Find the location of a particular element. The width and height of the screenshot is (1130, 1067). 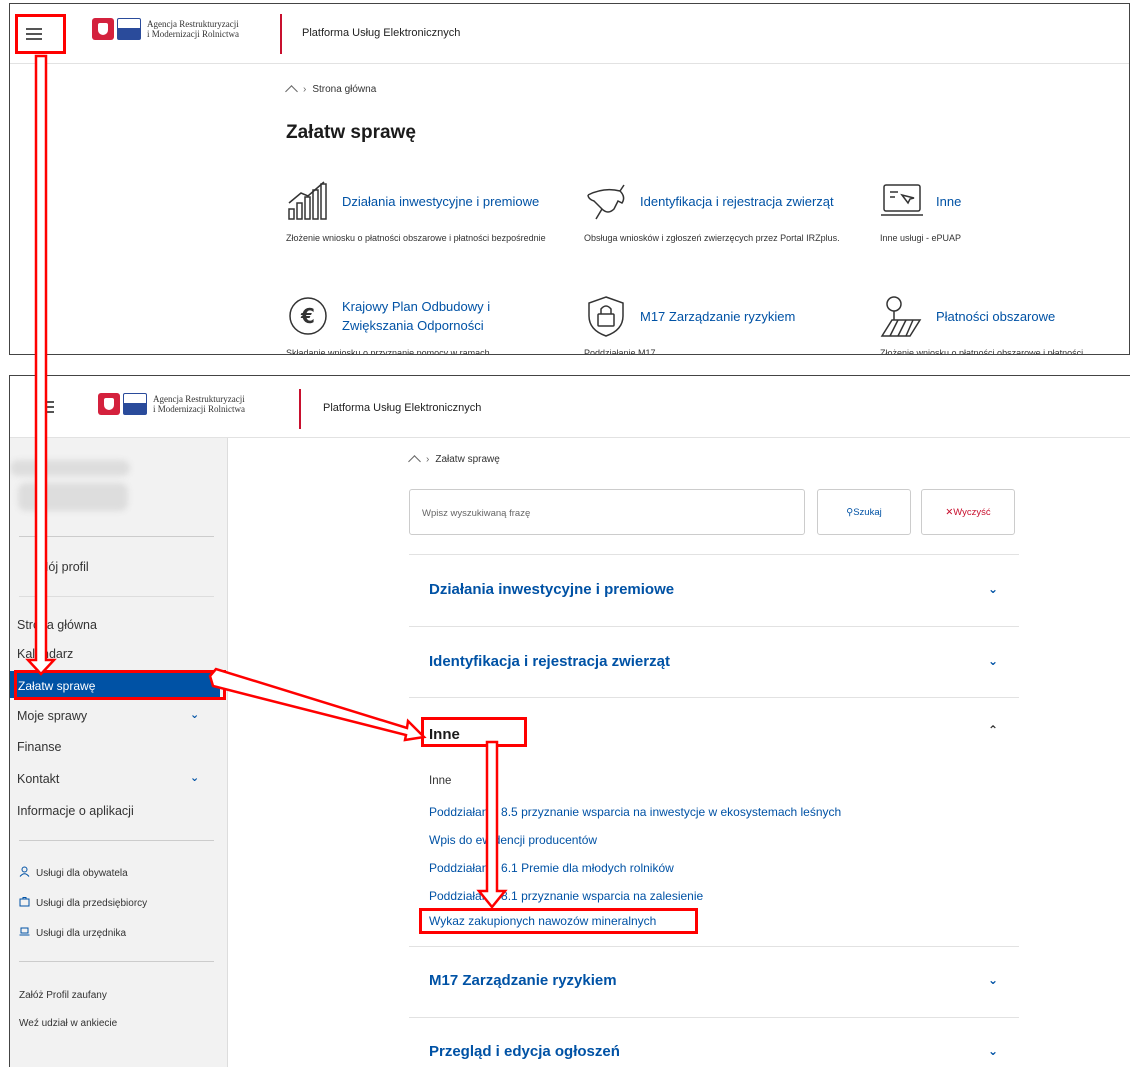

arrow-sidebar-to-accordion is located at coordinates (317, 704).